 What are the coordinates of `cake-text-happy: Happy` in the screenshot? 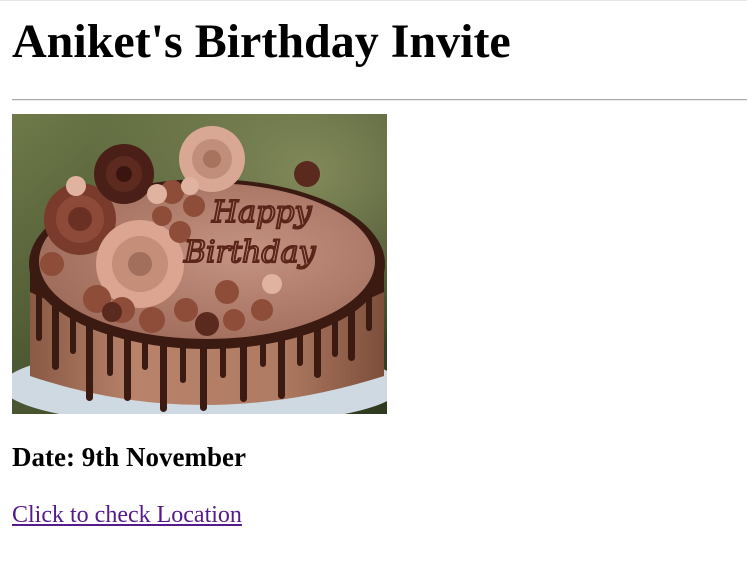 It's located at (261, 212).